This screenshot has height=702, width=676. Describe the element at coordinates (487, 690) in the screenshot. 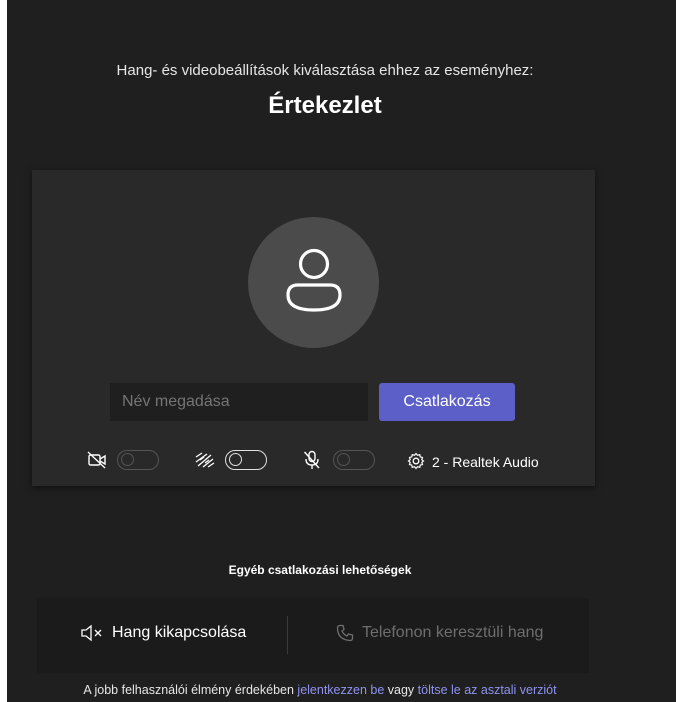

I see `download-desktop-link: töltse le az asztali verziót` at that location.